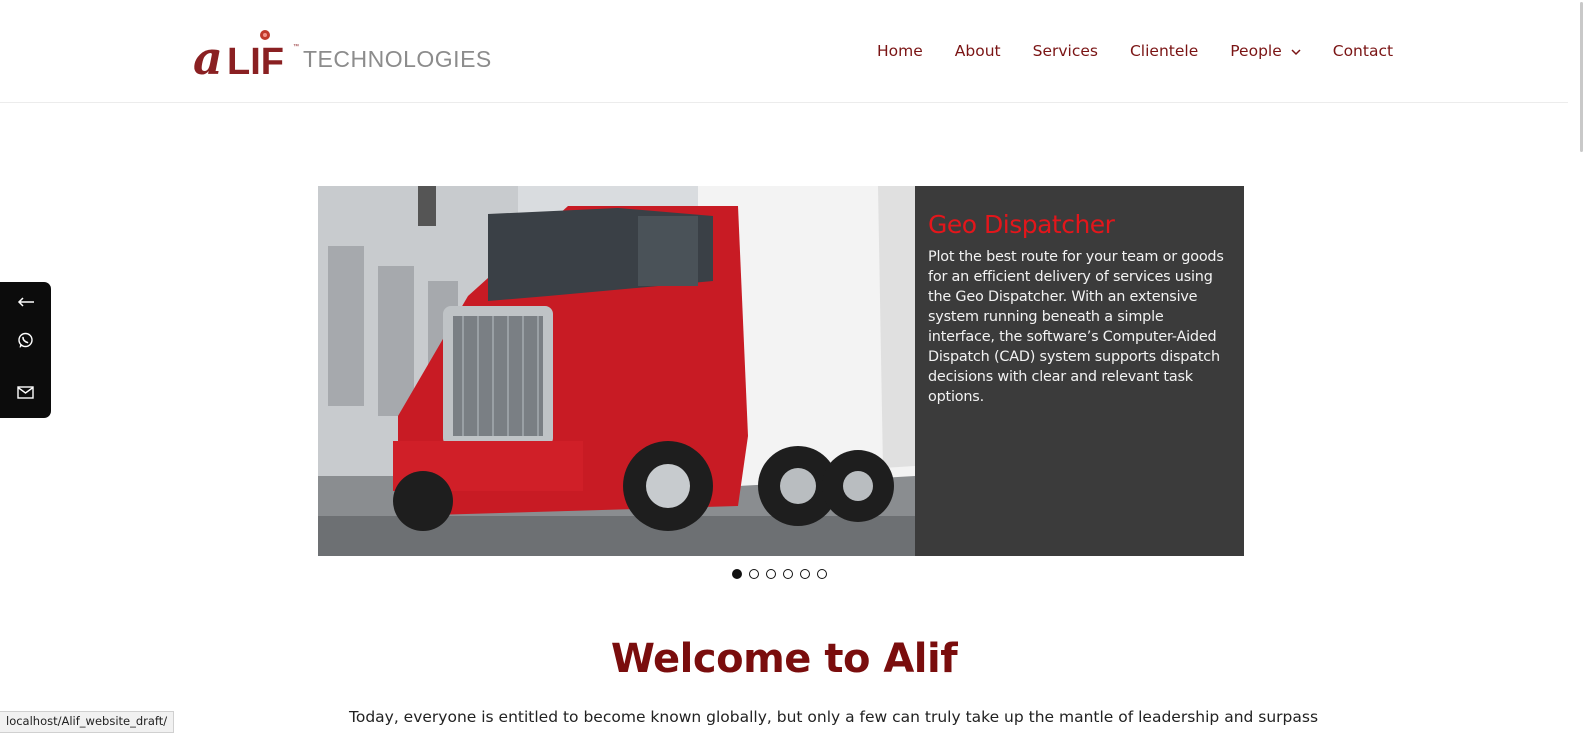 The height and width of the screenshot is (738, 1585). What do you see at coordinates (1581, 77) in the screenshot?
I see `scrollbar-thumb` at bounding box center [1581, 77].